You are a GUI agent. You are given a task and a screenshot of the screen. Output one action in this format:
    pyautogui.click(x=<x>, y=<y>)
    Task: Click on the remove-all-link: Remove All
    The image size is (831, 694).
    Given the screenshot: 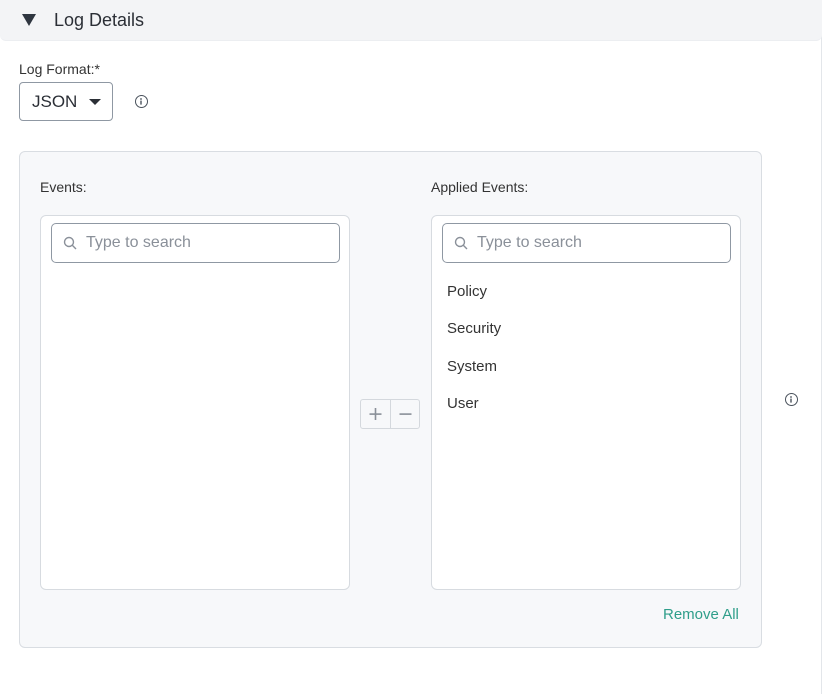 What is the action you would take?
    pyautogui.click(x=701, y=614)
    